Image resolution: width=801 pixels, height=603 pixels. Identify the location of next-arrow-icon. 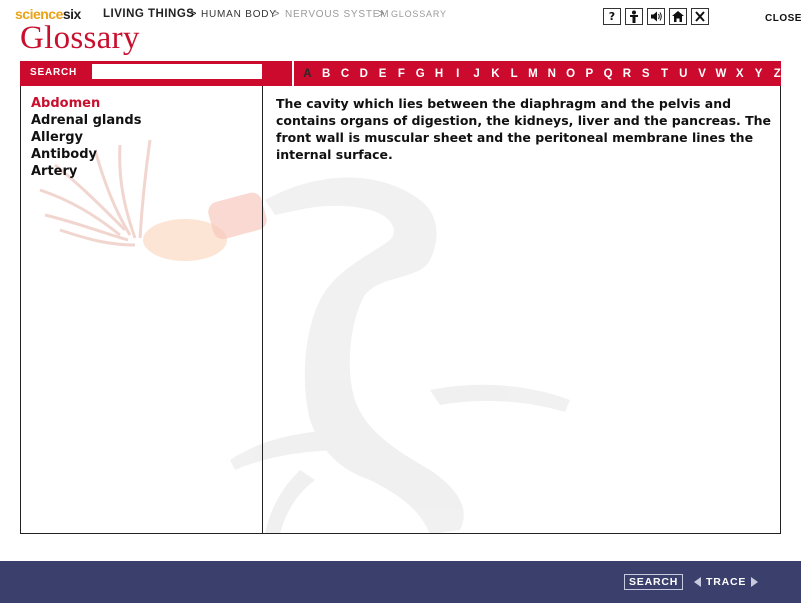
(755, 582).